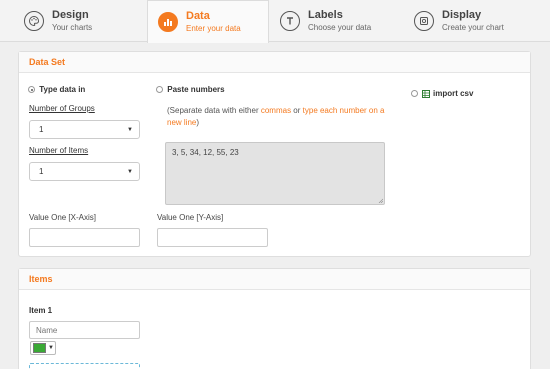  Describe the element at coordinates (62, 89) in the screenshot. I see `type-data-label: Type data in` at that location.